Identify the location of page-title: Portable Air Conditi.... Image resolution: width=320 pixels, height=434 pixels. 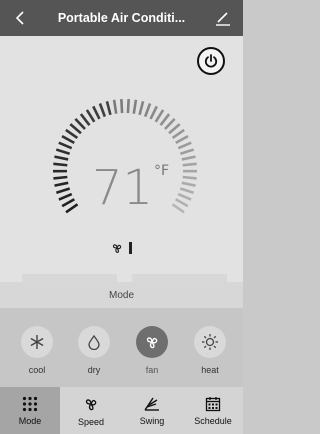
(121, 18).